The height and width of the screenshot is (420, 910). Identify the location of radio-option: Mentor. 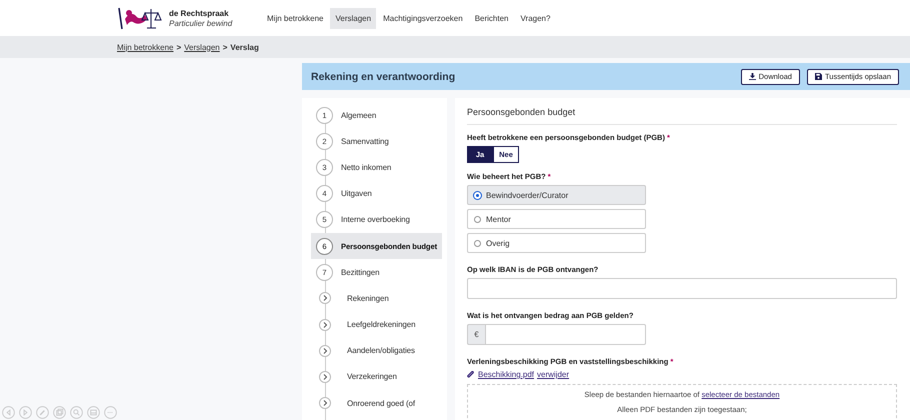
(556, 219).